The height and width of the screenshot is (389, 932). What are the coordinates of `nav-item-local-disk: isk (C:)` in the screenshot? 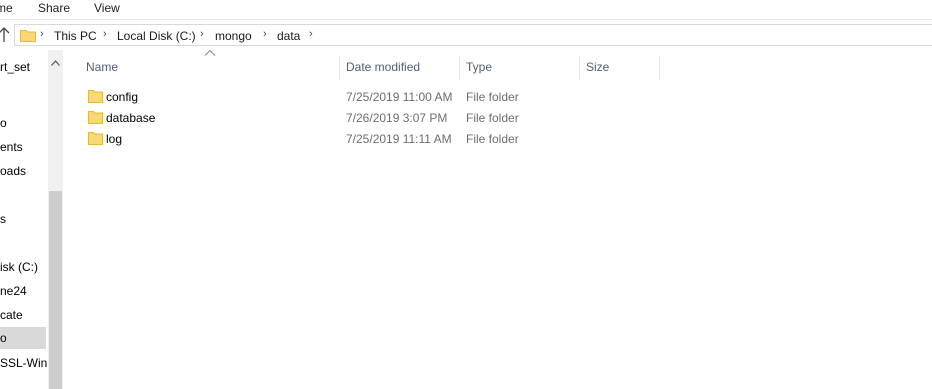 It's located at (19, 267).